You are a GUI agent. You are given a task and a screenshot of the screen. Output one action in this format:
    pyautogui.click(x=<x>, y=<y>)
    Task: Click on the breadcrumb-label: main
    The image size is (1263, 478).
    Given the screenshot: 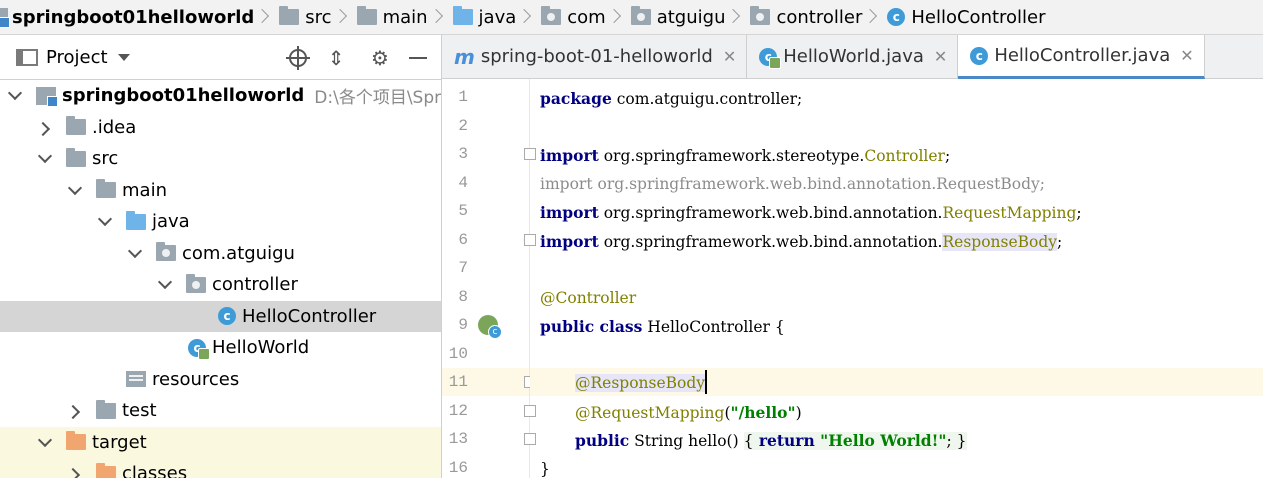 What is the action you would take?
    pyautogui.click(x=405, y=17)
    